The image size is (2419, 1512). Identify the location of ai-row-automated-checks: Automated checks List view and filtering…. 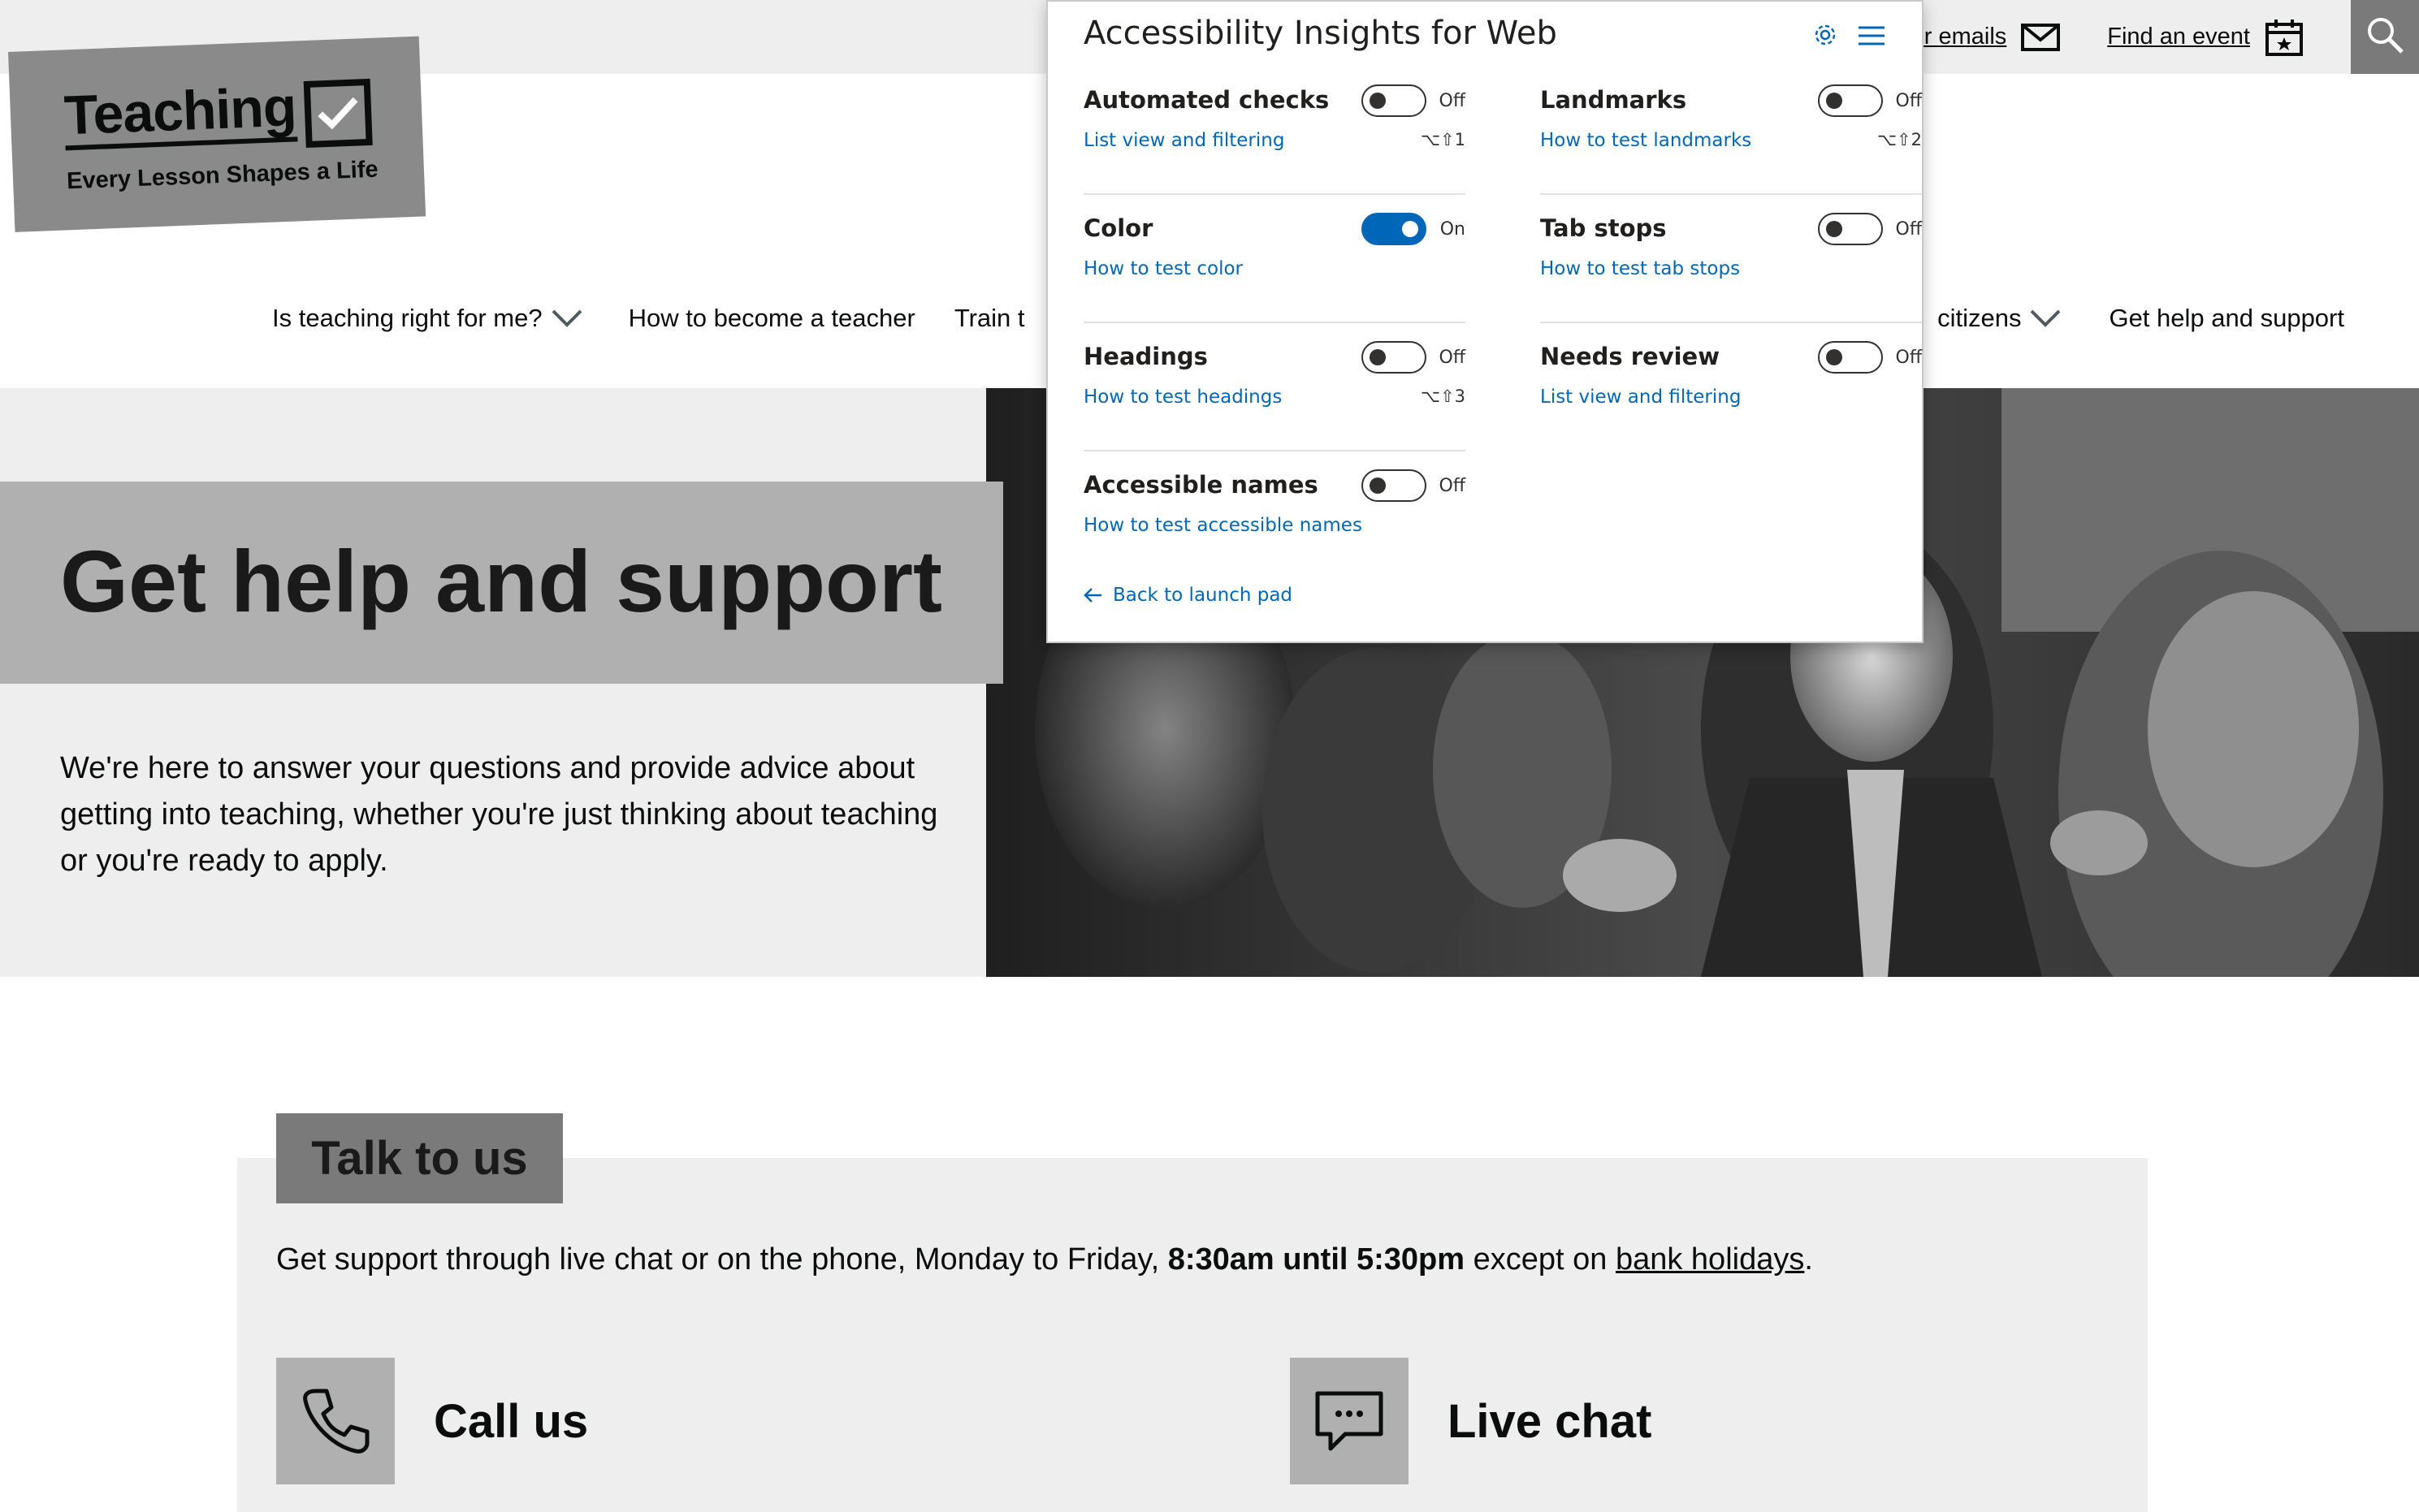
(1274, 131).